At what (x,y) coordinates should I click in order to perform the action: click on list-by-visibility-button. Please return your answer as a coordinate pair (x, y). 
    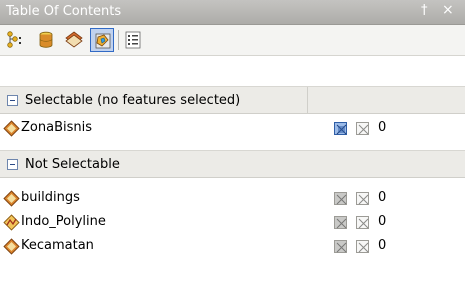
    Looking at the image, I should click on (74, 40).